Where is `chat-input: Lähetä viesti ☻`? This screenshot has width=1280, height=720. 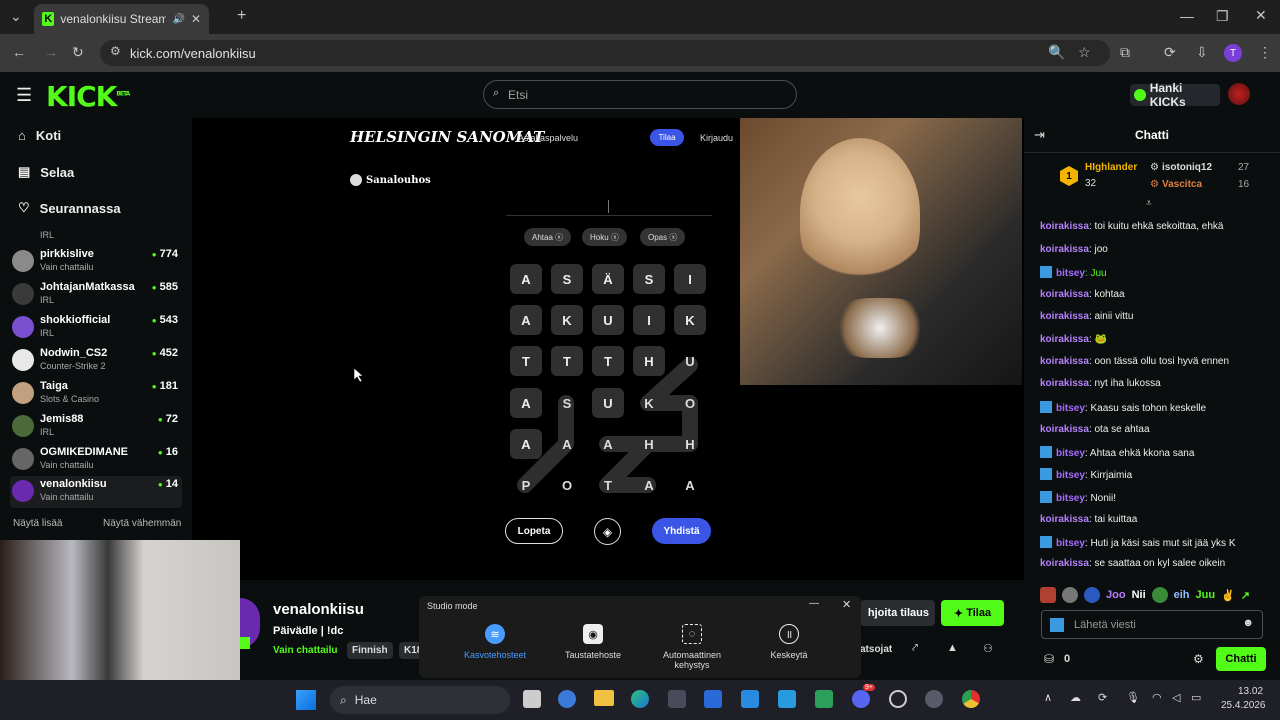
chat-input: Lähetä viesti ☻ is located at coordinates (1152, 624).